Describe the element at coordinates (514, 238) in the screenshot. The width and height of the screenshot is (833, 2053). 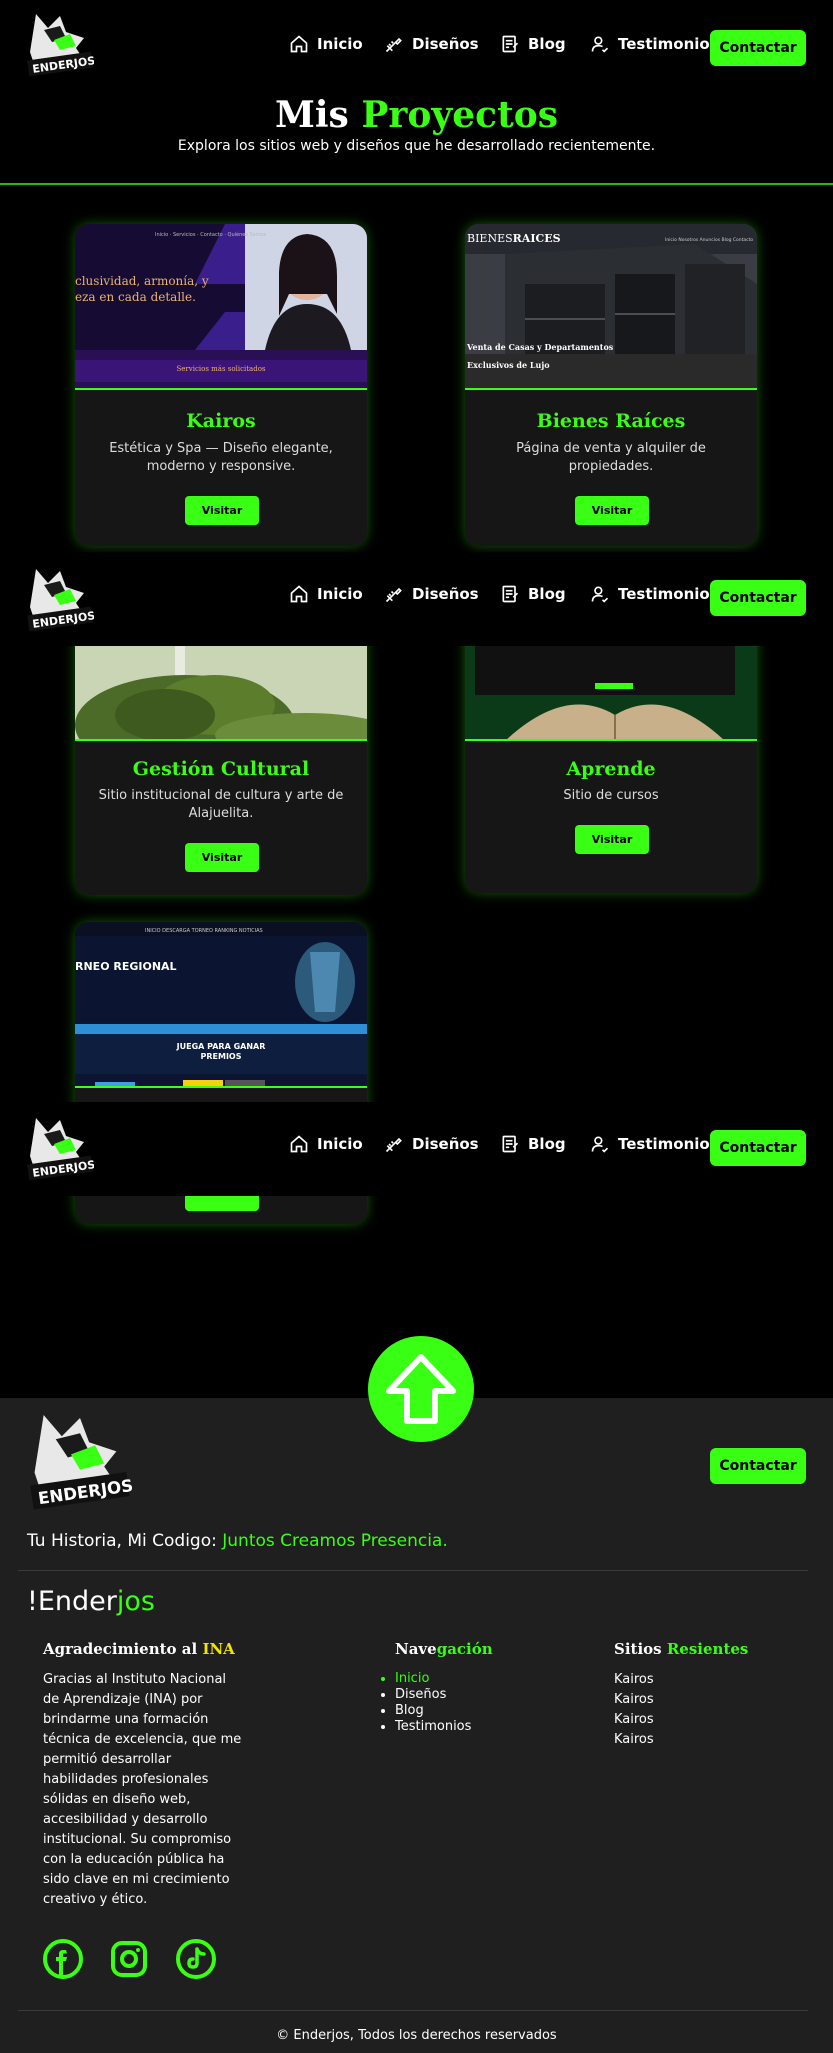
I see `thumb-brand: BIENESRAICES` at that location.